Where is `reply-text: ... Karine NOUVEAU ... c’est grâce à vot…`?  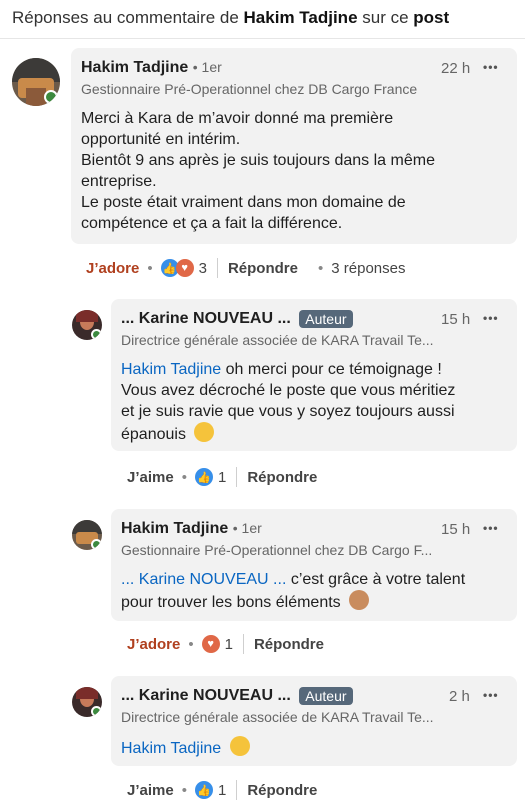 reply-text: ... Karine NOUVEAU ... c’est grâce à vot… is located at coordinates (293, 591).